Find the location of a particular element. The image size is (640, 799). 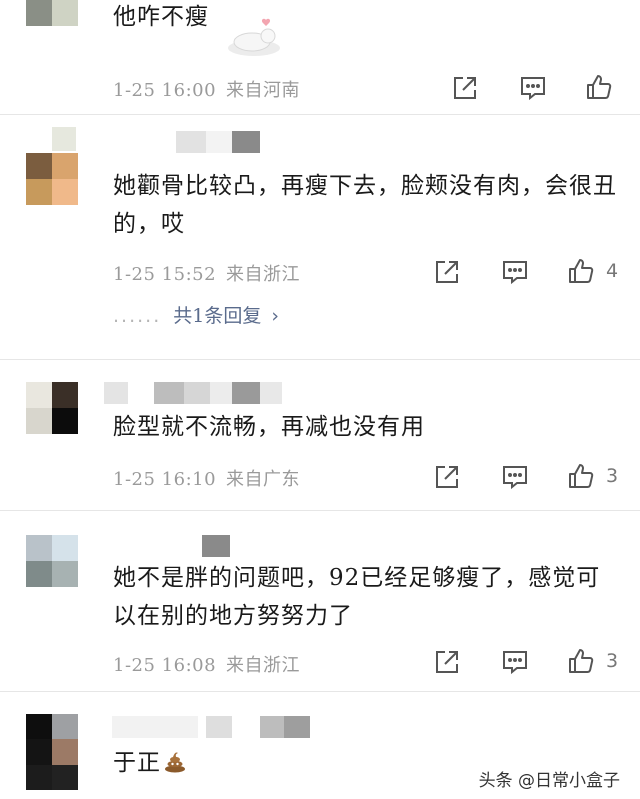

chevron-right-icon: › is located at coordinates (275, 316).